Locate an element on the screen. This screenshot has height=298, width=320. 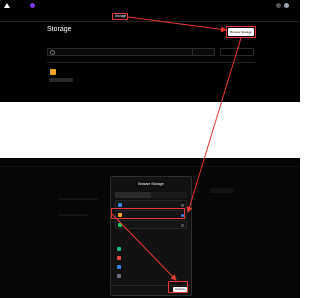
page-title: Storage is located at coordinates (59, 29).